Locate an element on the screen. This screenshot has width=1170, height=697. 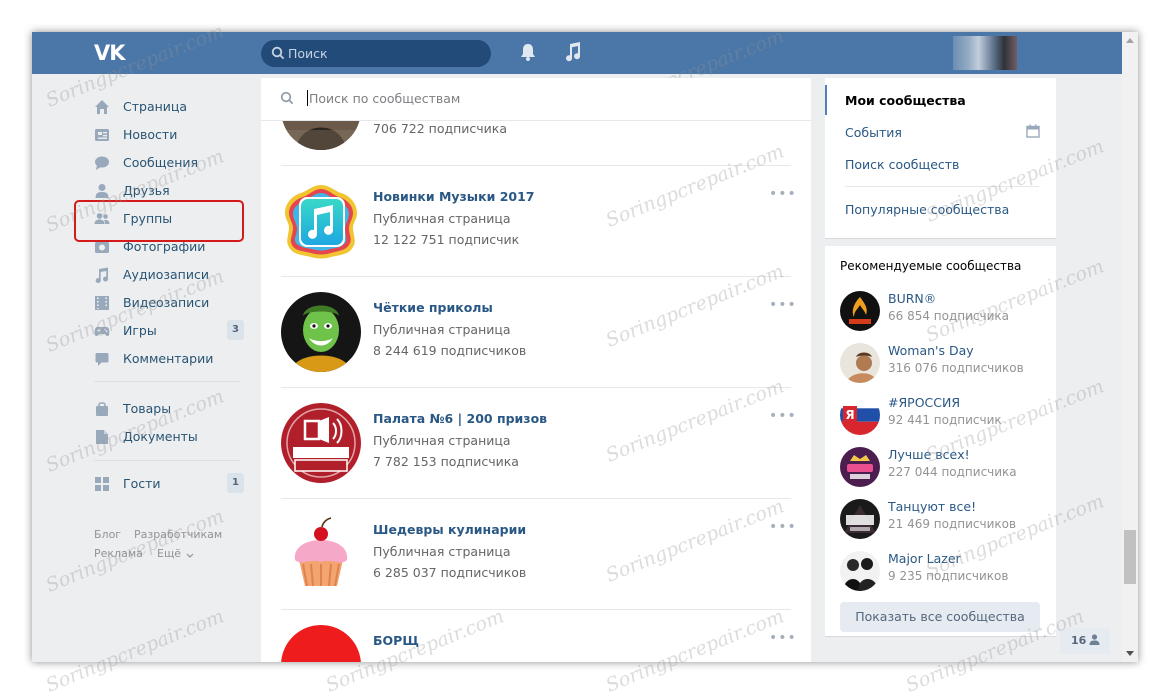
music-icon is located at coordinates (102, 275).